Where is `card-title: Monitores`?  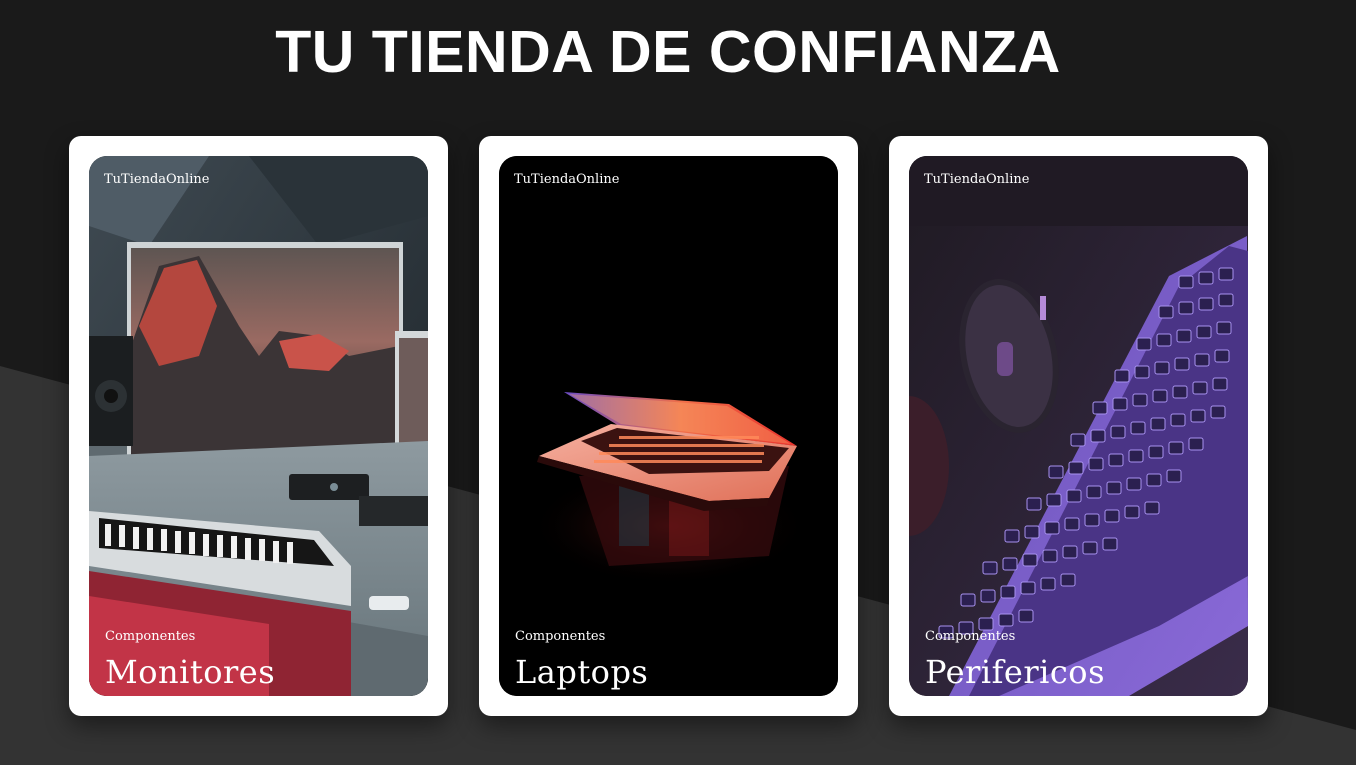 card-title: Monitores is located at coordinates (190, 672).